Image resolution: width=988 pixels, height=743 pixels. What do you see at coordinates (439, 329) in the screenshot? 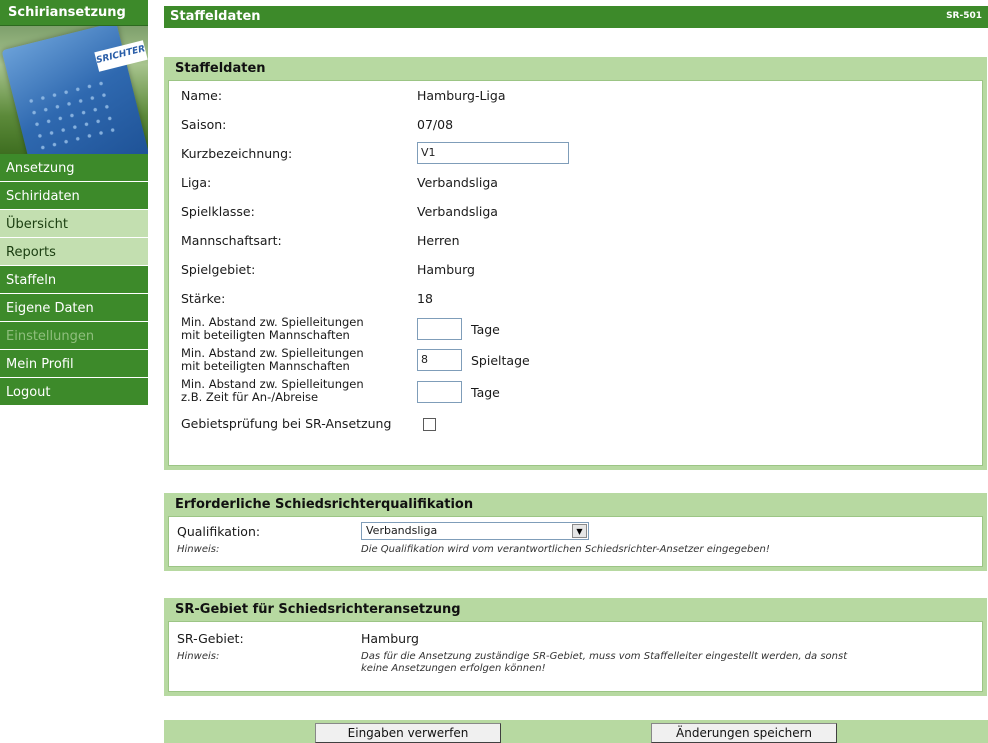
I see `abstand-1-input` at bounding box center [439, 329].